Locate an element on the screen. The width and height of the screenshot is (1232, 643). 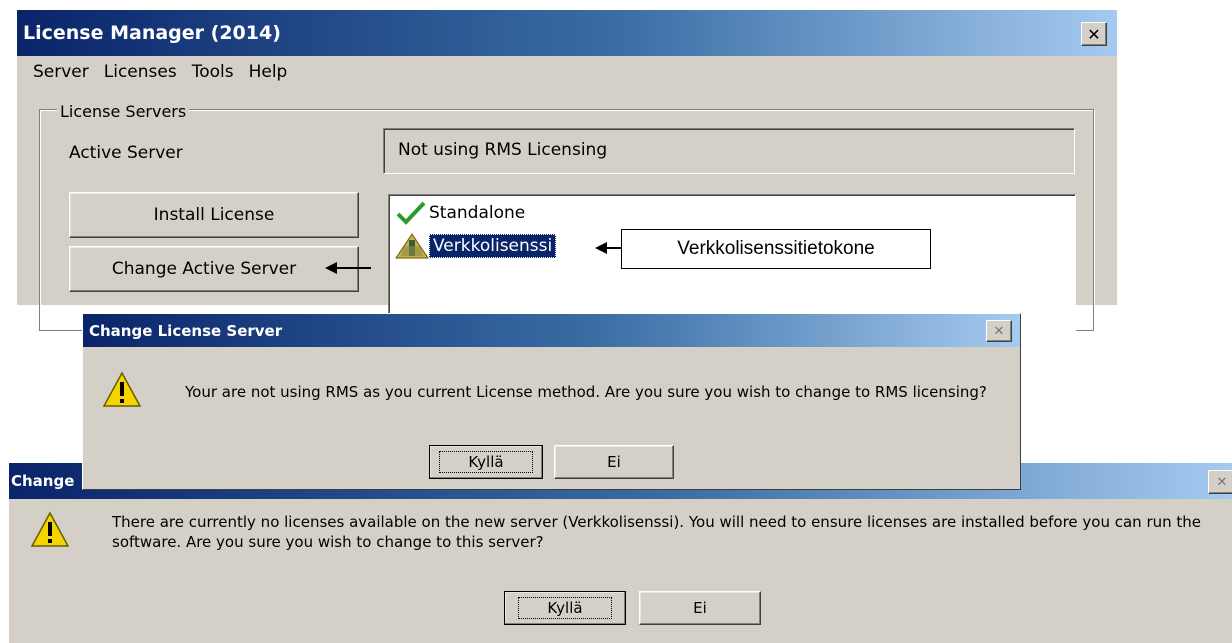
check-icon is located at coordinates (411, 213).